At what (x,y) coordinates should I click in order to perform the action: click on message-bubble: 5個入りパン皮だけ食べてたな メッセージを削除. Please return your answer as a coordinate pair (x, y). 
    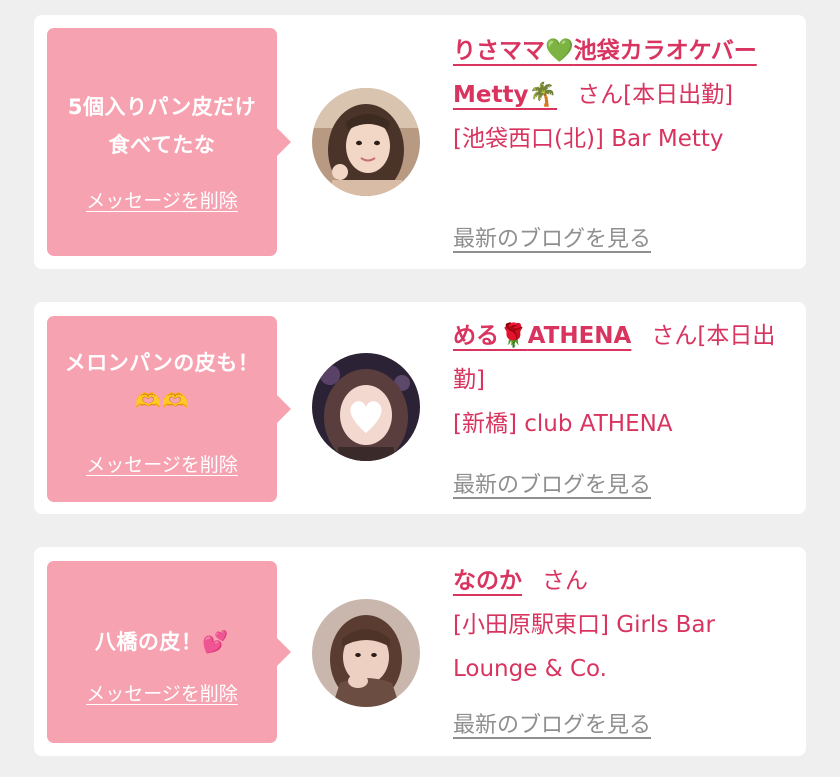
    Looking at the image, I should click on (169, 142).